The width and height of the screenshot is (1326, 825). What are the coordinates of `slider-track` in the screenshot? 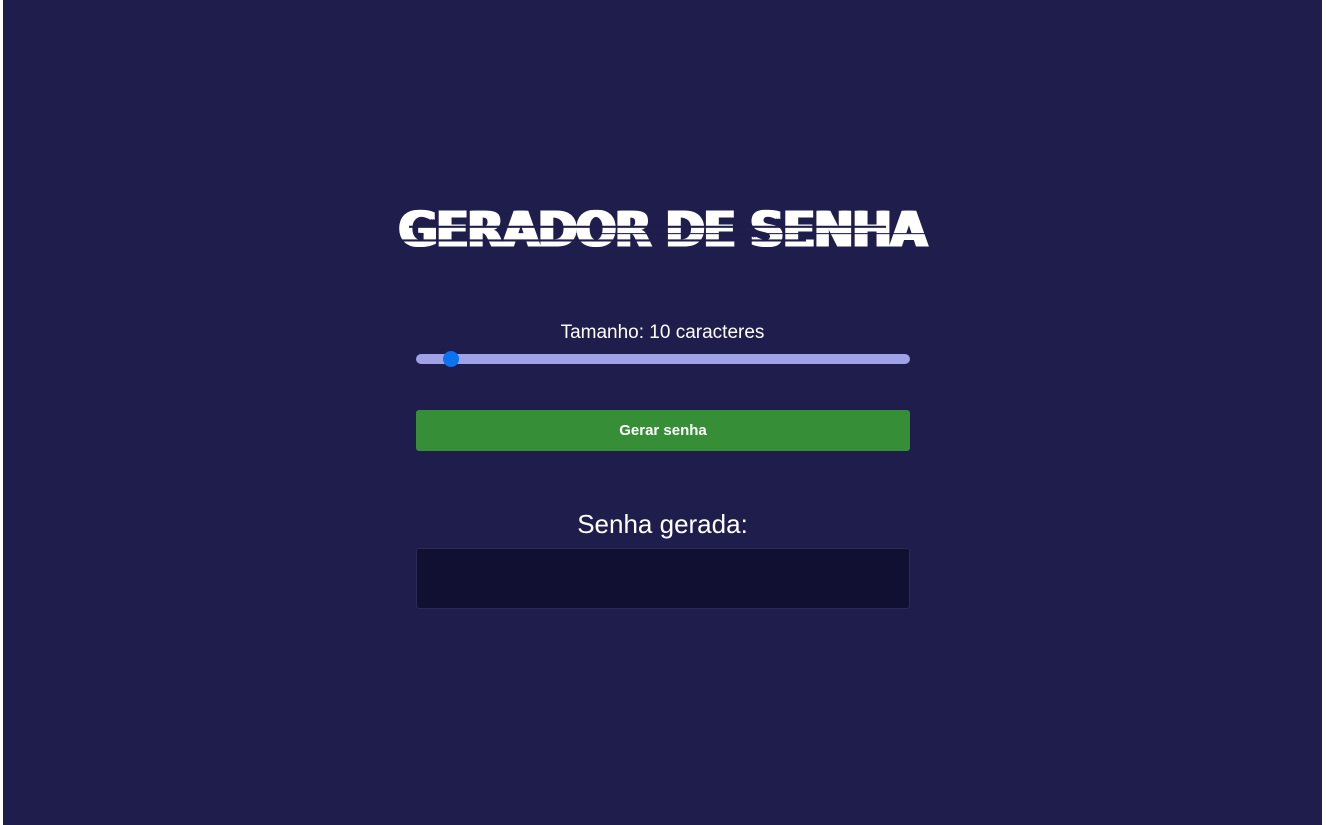 It's located at (663, 359).